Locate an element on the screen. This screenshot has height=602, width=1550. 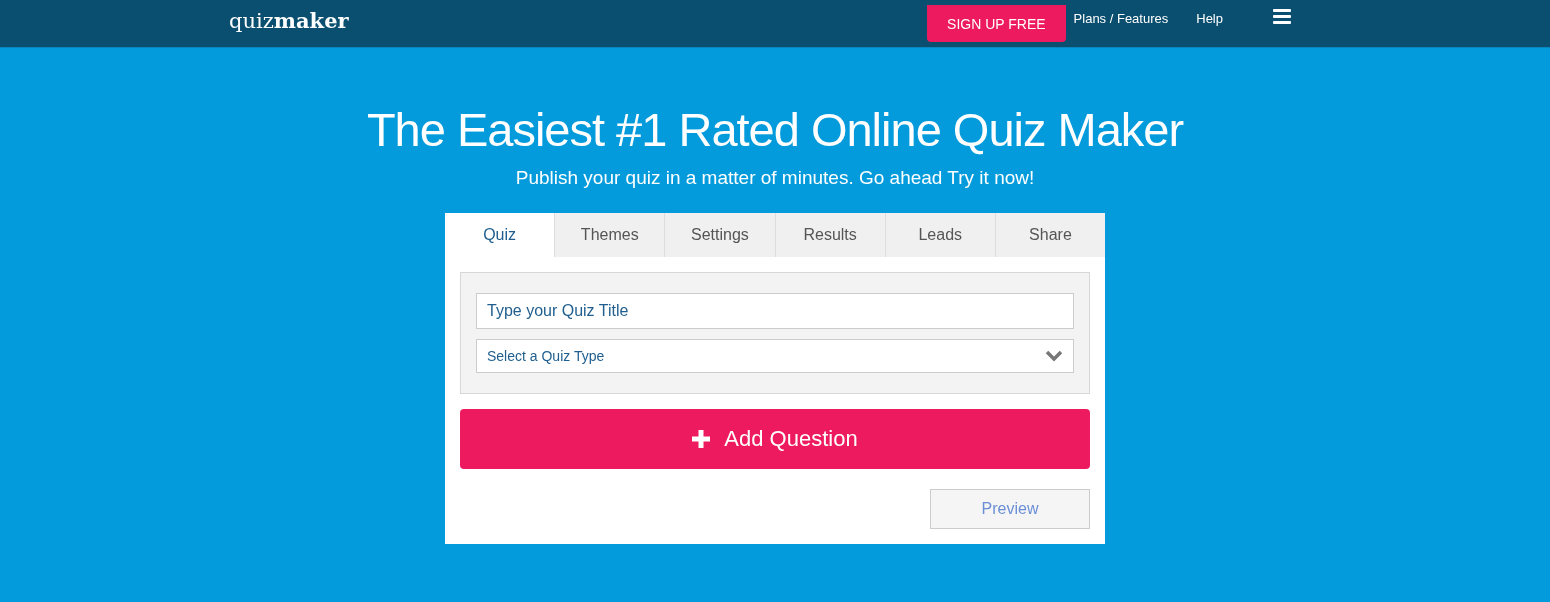
chevron-icon is located at coordinates (1054, 356).